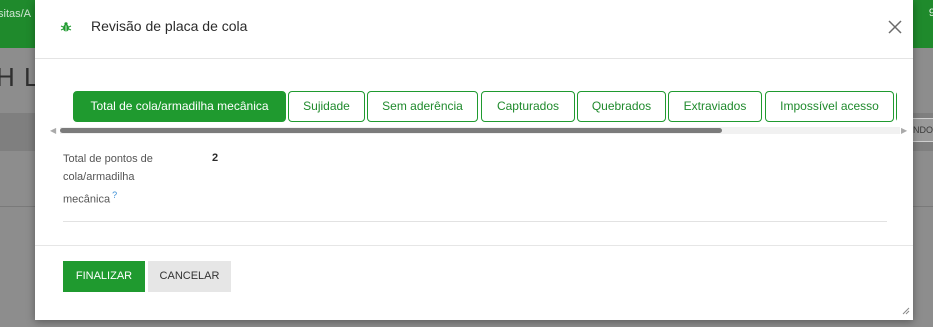 The image size is (933, 327). I want to click on tab-sujidade: Sujidade, so click(326, 106).